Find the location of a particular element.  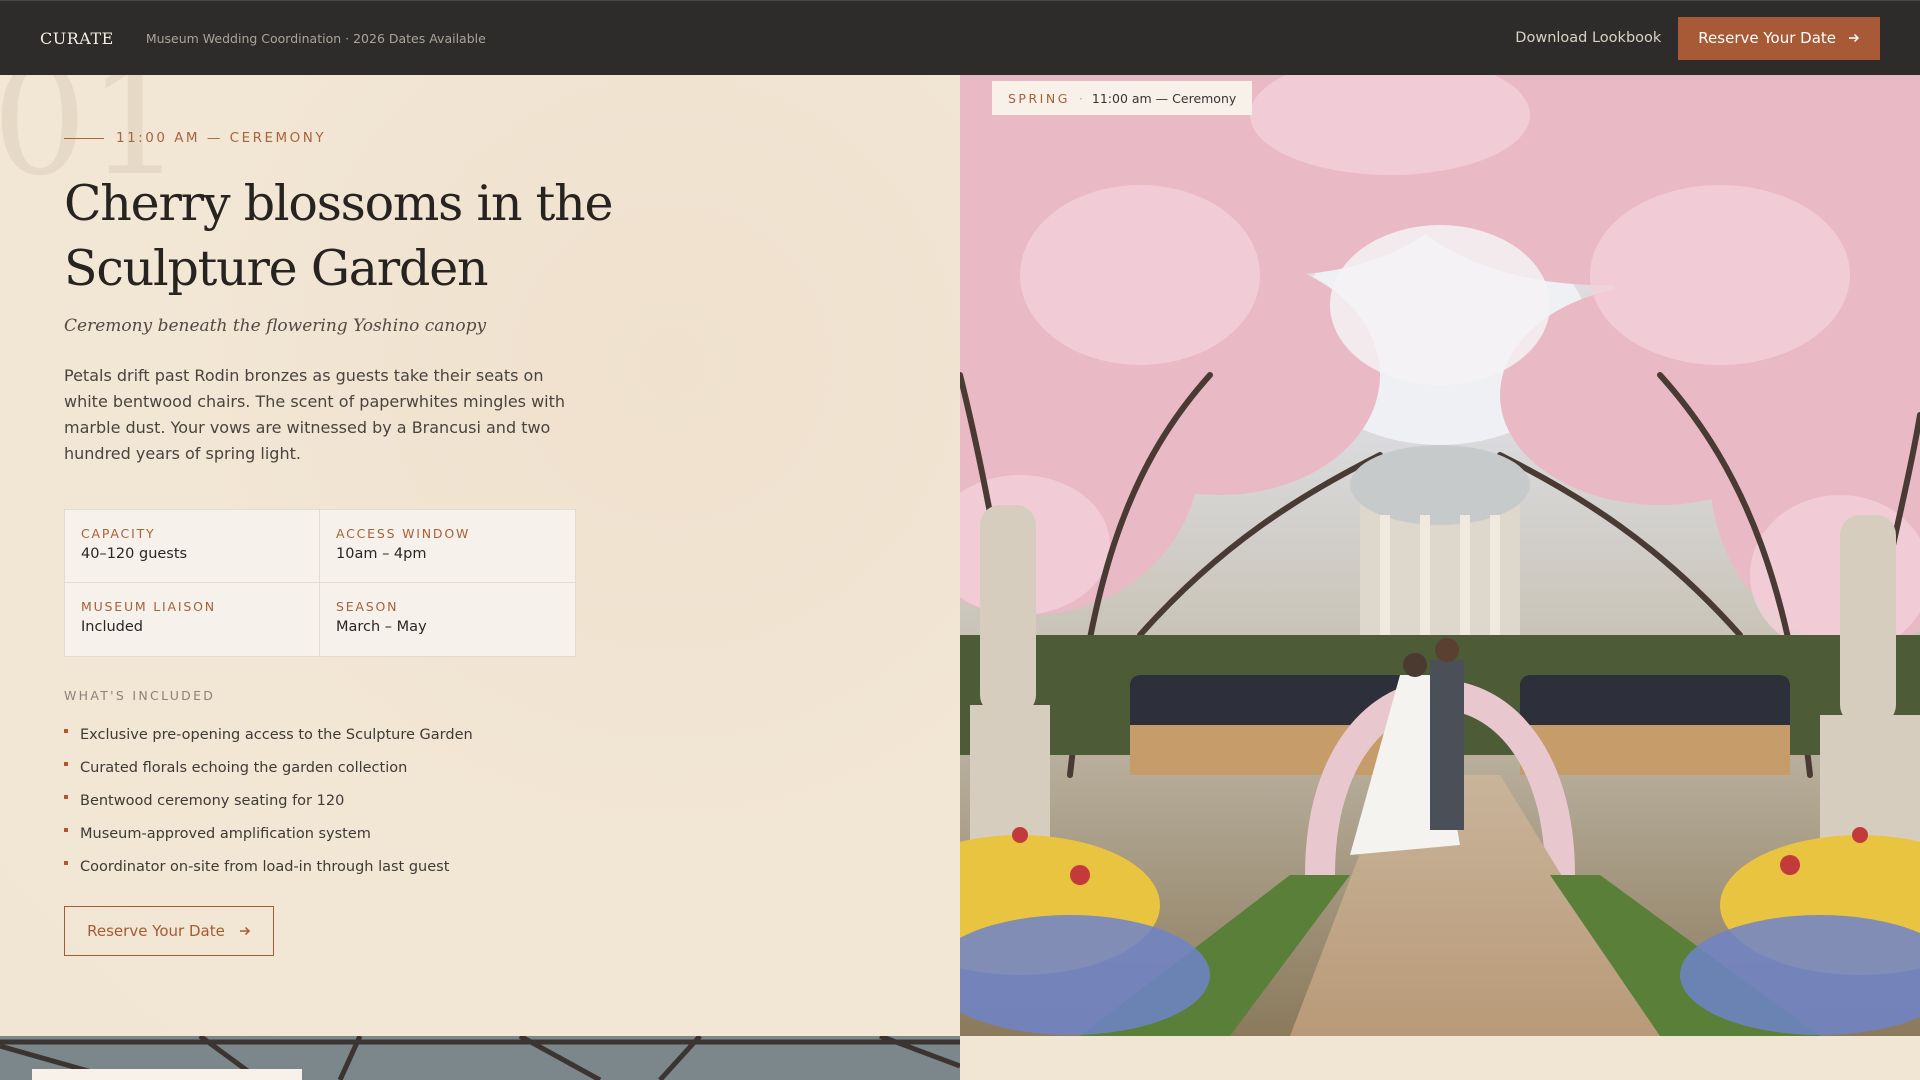

season-caption: 11:00 am — Ceremony is located at coordinates (1164, 98).